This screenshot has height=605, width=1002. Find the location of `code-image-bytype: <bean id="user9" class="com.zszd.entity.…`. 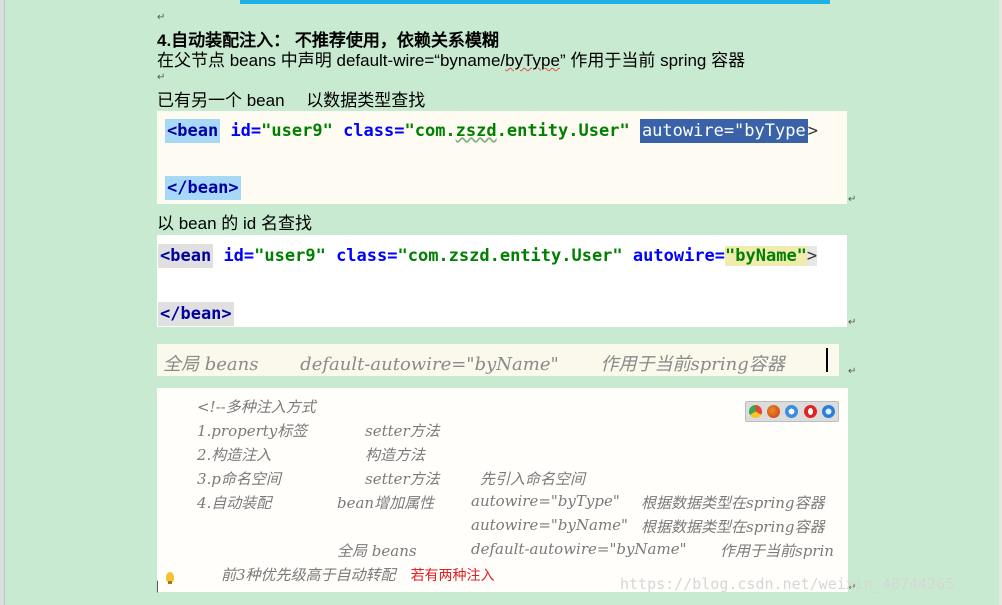

code-image-bytype: <bean id="user9" class="com.zszd.entity.… is located at coordinates (502, 157).